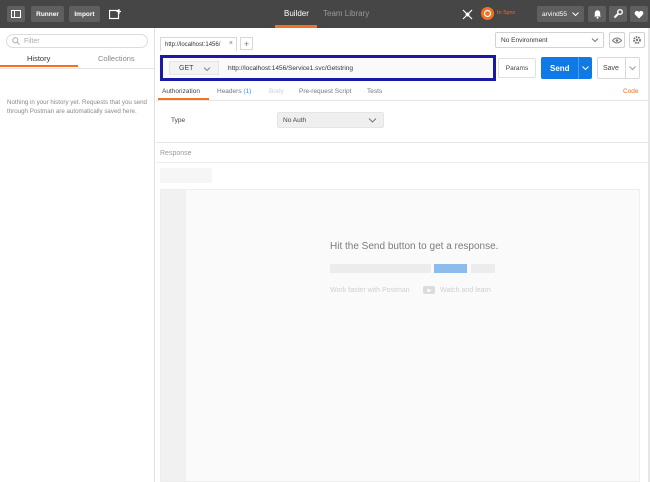  Describe the element at coordinates (296, 26) in the screenshot. I see `builder-tab-underline` at that location.